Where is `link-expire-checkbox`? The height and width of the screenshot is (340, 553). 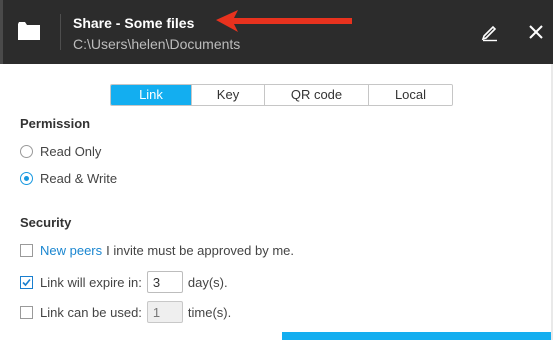 link-expire-checkbox is located at coordinates (26, 282).